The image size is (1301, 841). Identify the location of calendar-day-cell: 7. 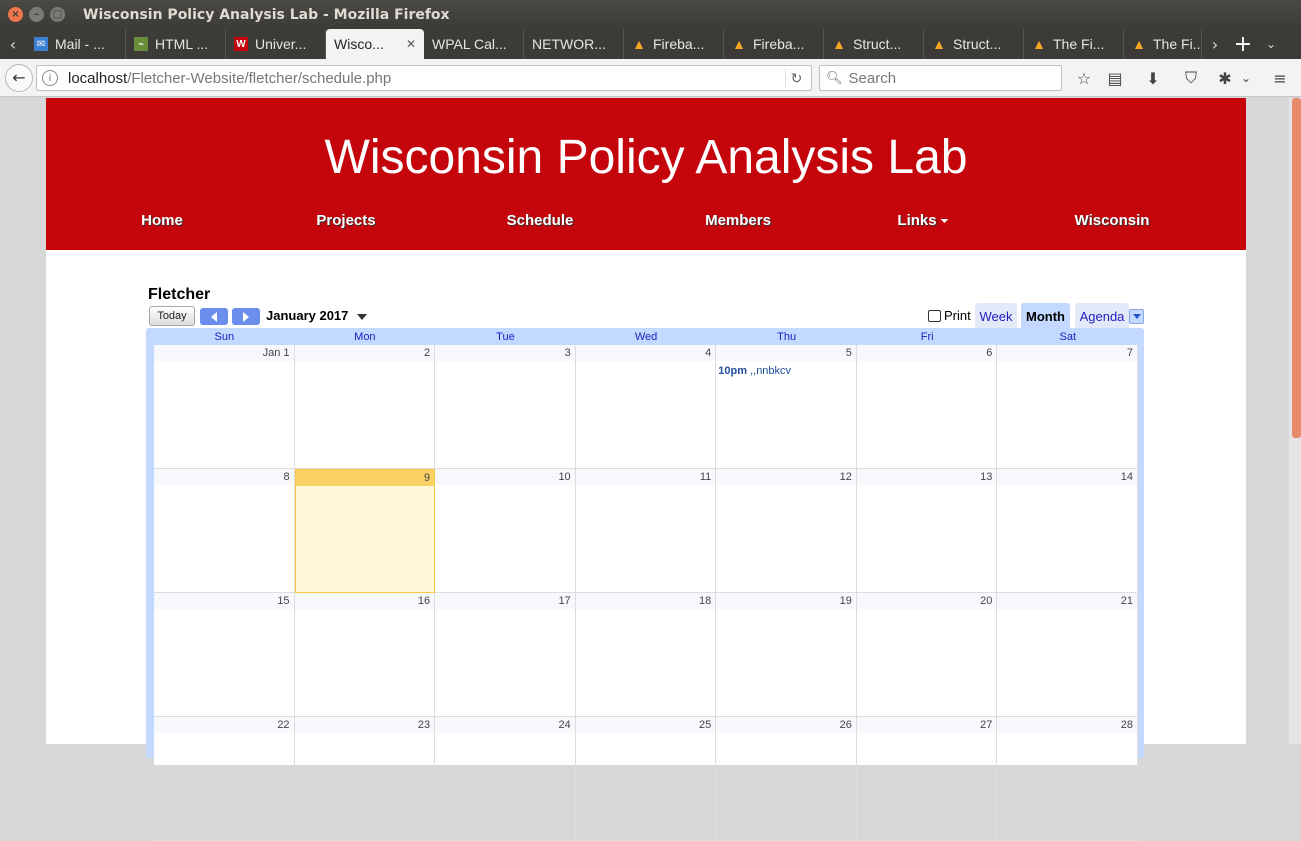
(1067, 407).